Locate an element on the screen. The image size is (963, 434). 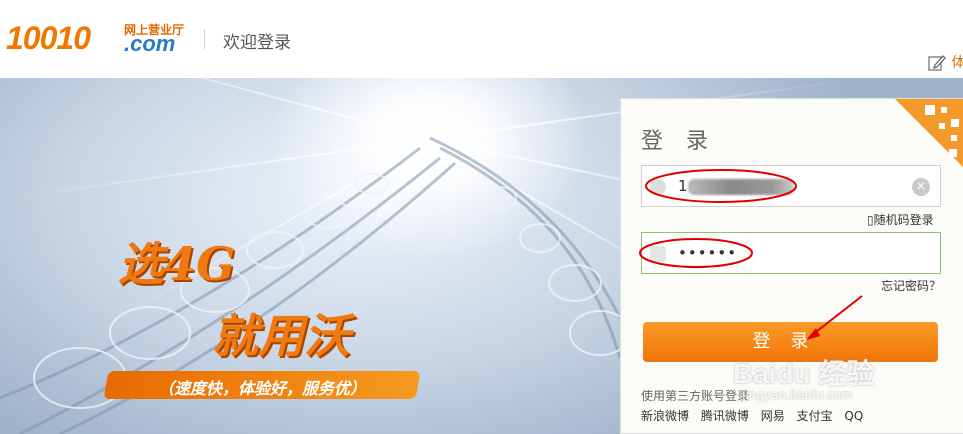
login-title: 登 录 is located at coordinates (678, 141).